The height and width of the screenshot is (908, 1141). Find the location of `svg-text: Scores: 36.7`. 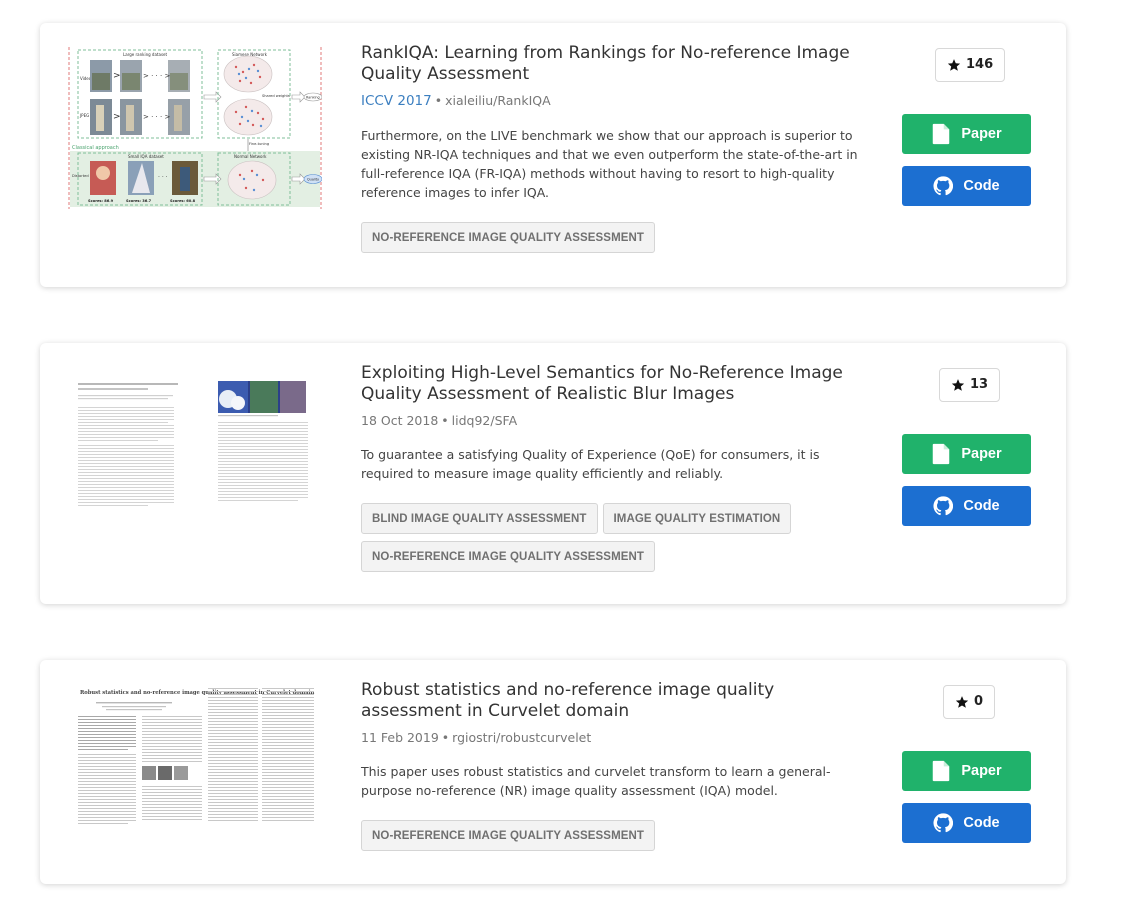

svg-text: Scores: 36.7 is located at coordinates (139, 201).